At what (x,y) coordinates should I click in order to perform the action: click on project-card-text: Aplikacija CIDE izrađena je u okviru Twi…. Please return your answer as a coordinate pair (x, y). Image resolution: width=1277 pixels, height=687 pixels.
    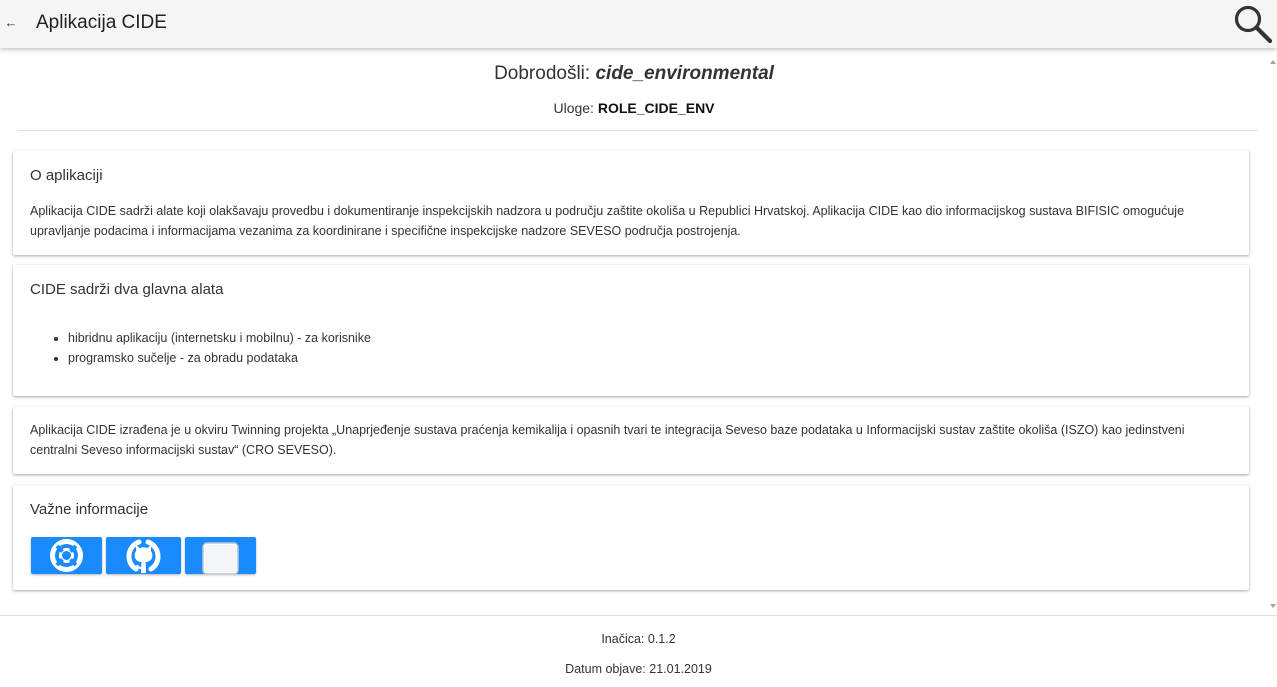
    Looking at the image, I should click on (607, 440).